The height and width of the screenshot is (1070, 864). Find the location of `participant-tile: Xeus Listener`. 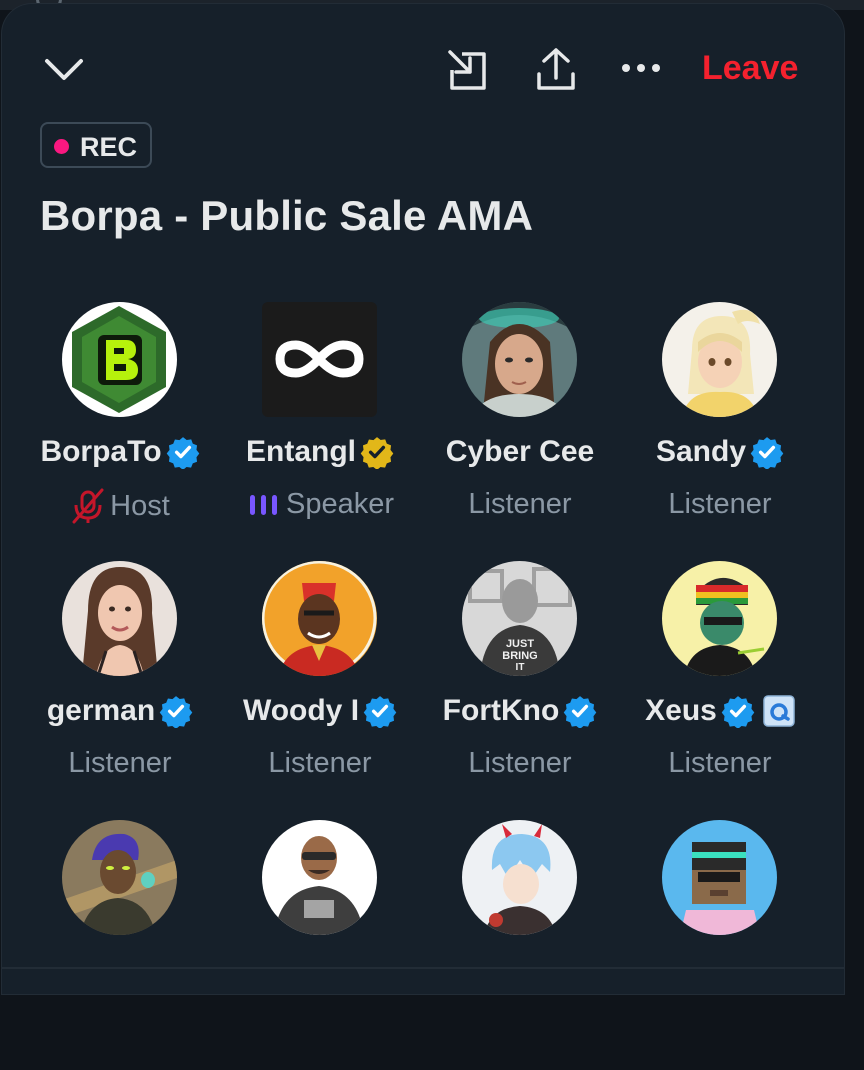

participant-tile: Xeus Listener is located at coordinates (720, 686).